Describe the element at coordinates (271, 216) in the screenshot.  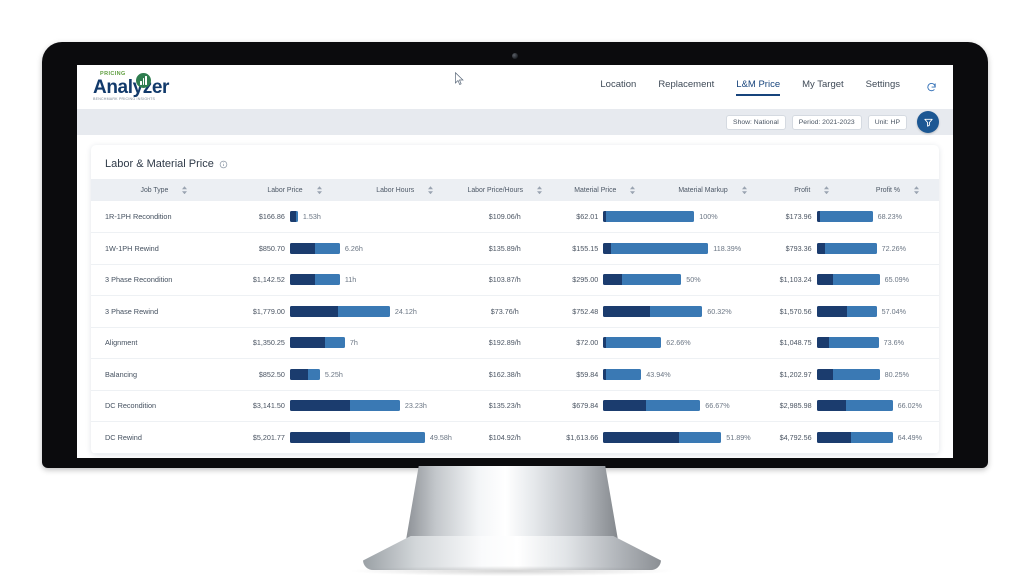
I see `value-labor-price: $166.86` at that location.